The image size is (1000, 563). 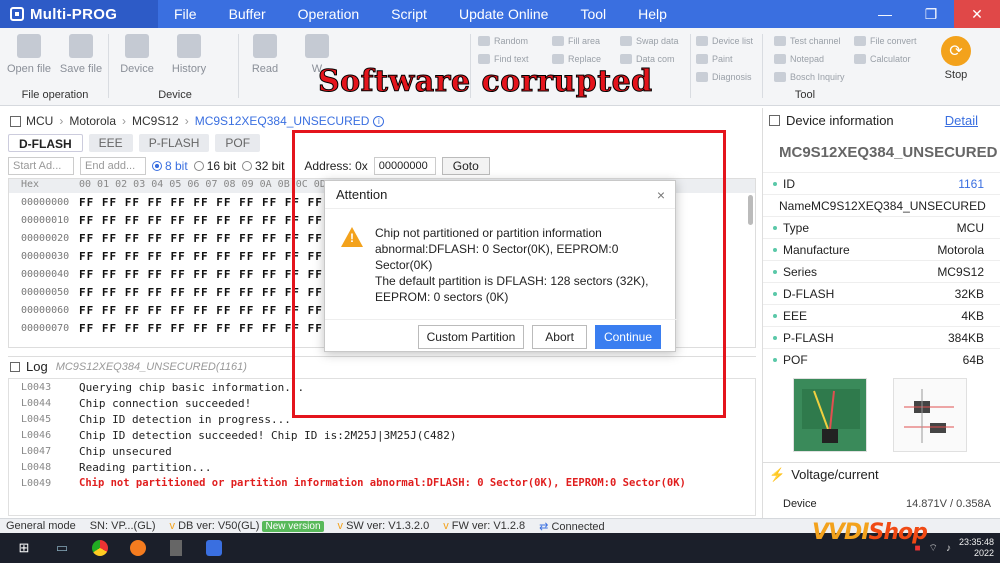 What do you see at coordinates (503, 59) in the screenshot?
I see `find-text-button: Find text` at bounding box center [503, 59].